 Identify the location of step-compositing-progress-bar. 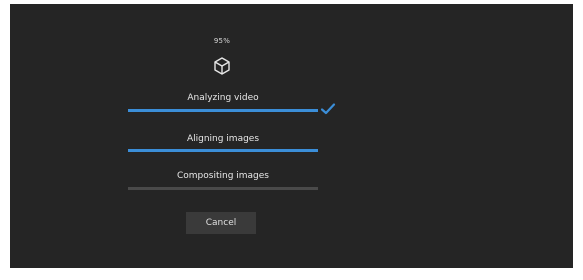
(223, 188).